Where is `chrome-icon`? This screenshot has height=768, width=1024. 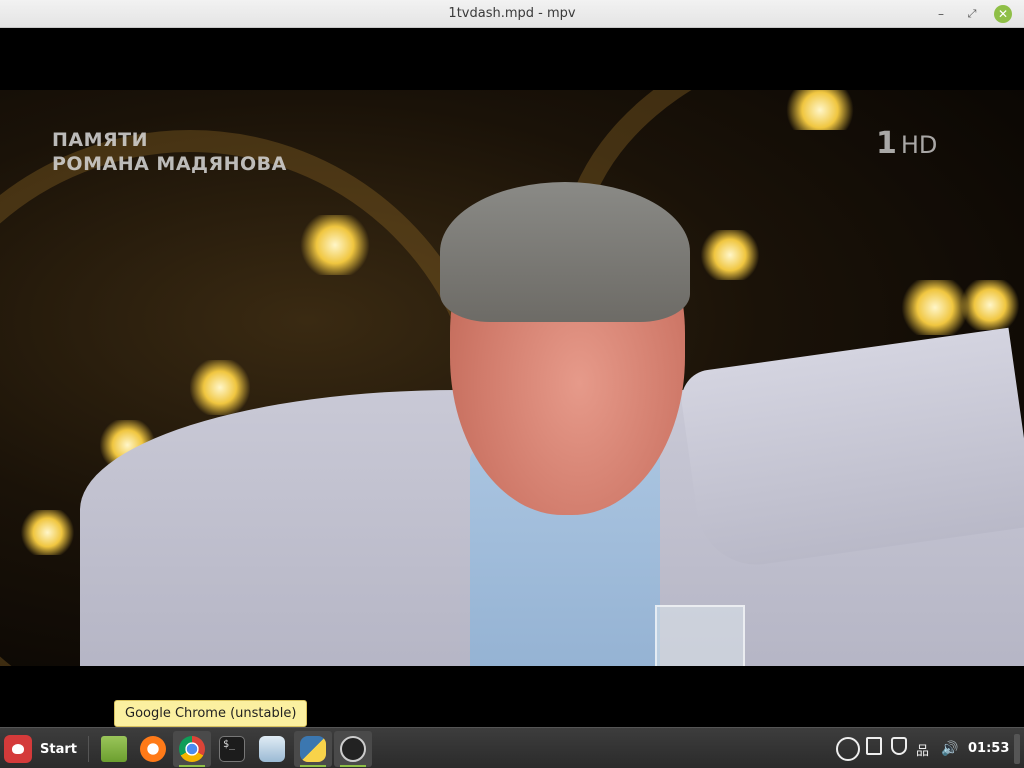
chrome-icon is located at coordinates (192, 749).